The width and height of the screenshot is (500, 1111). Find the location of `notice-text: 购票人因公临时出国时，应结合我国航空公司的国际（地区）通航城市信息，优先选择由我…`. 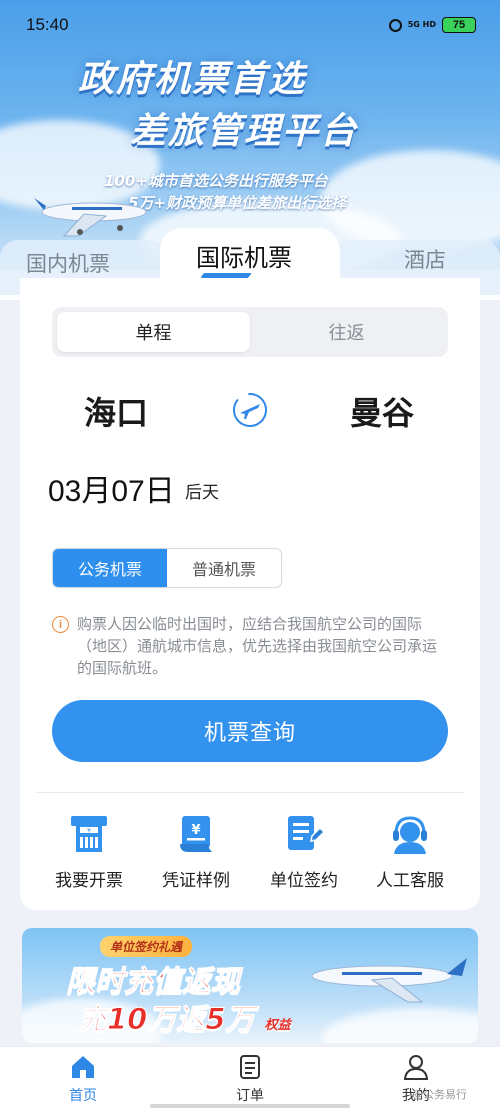

notice-text: 购票人因公临时出国时，应结合我国航空公司的国际（地区）通航城市信息，优先选择由我… is located at coordinates (257, 646).